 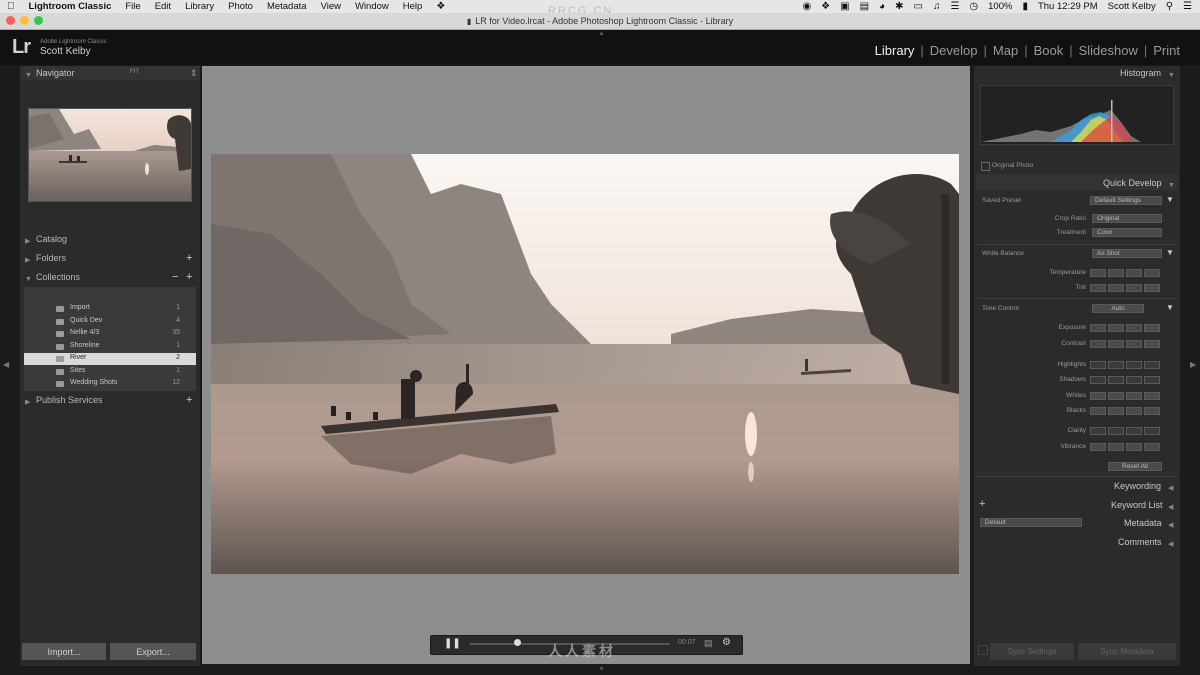 What do you see at coordinates (1125, 380) in the screenshot?
I see `shadows-stepper` at bounding box center [1125, 380].